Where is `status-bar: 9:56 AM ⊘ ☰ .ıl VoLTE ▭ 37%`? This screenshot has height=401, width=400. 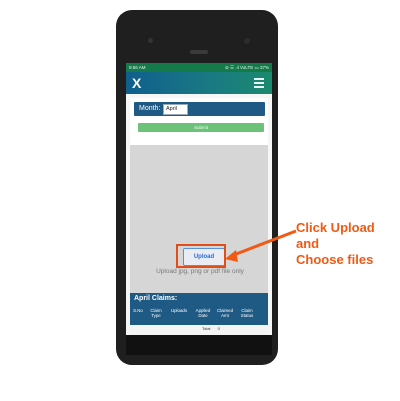
status-bar: 9:56 AM ⊘ ☰ .ıl VoLTE ▭ 37% is located at coordinates (199, 67).